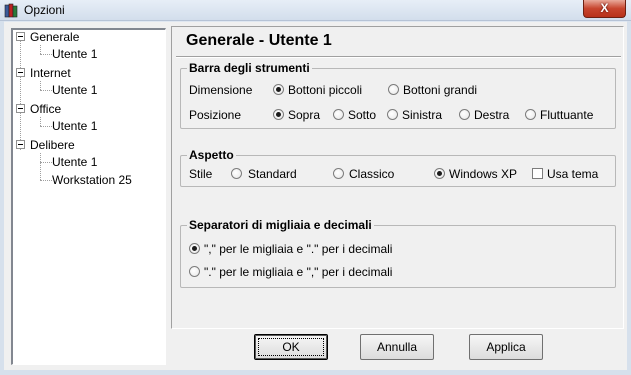 The width and height of the screenshot is (631, 375). Describe the element at coordinates (398, 57) in the screenshot. I see `title-divider` at that location.